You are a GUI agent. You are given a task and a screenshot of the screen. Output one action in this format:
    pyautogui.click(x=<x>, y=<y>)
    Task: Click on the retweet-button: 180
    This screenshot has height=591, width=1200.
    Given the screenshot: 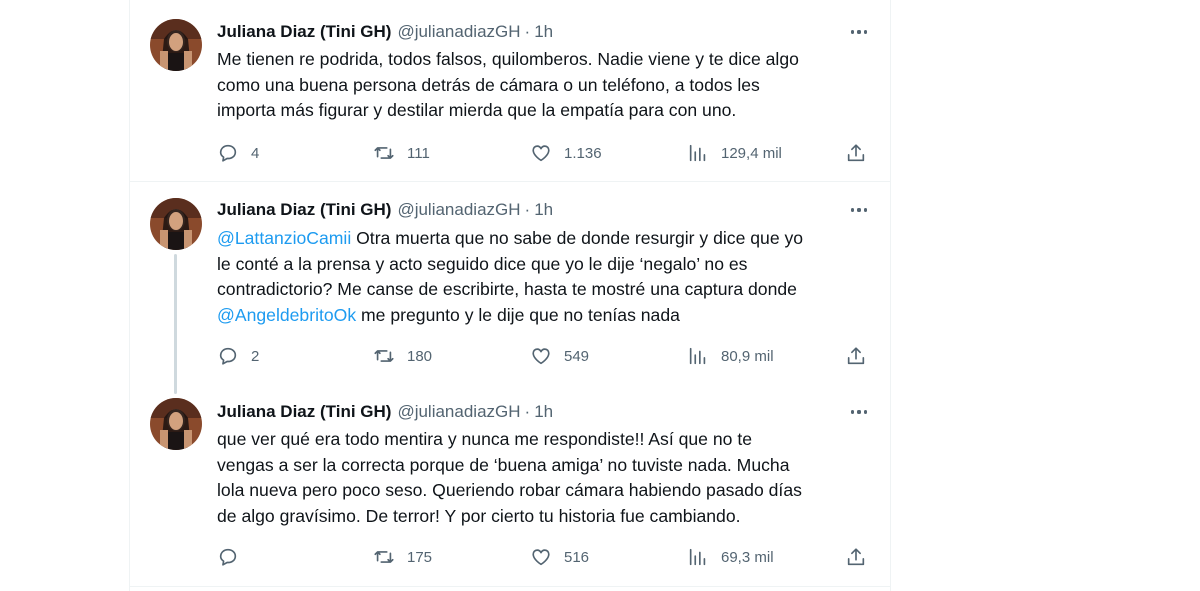 What is the action you would take?
    pyautogui.click(x=402, y=356)
    